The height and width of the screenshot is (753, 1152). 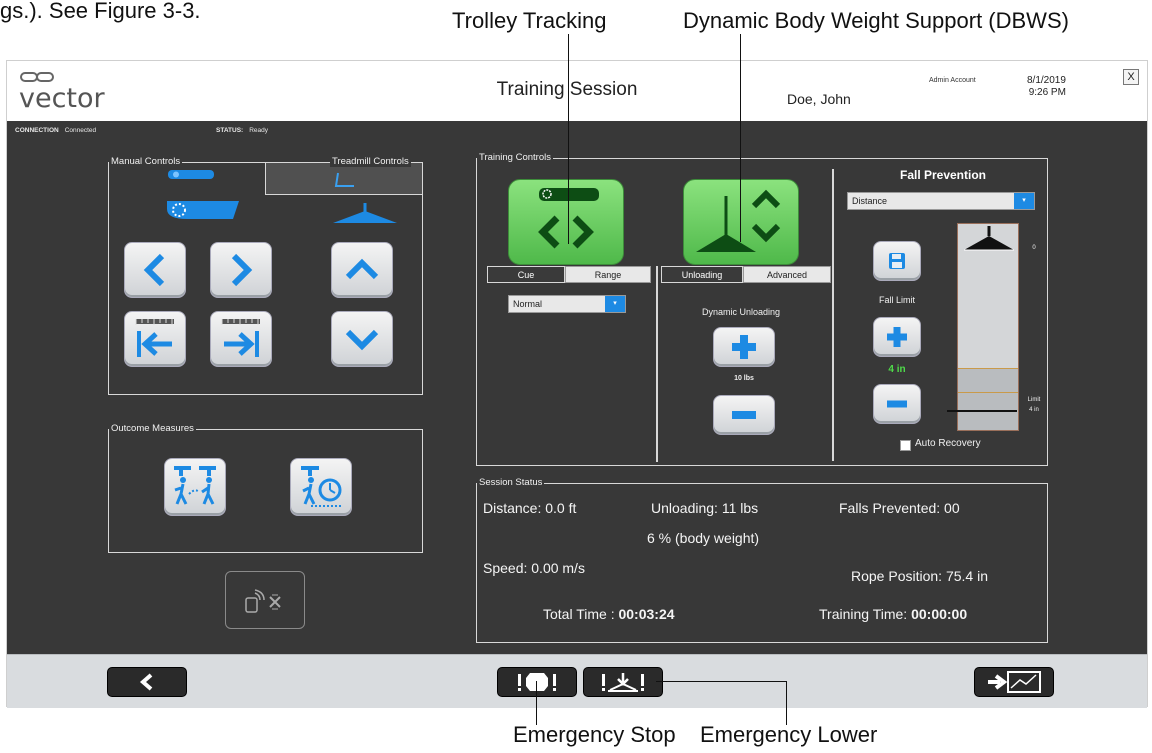 I want to click on total-time-readout: Total Time : 00:03:24, so click(x=609, y=614).